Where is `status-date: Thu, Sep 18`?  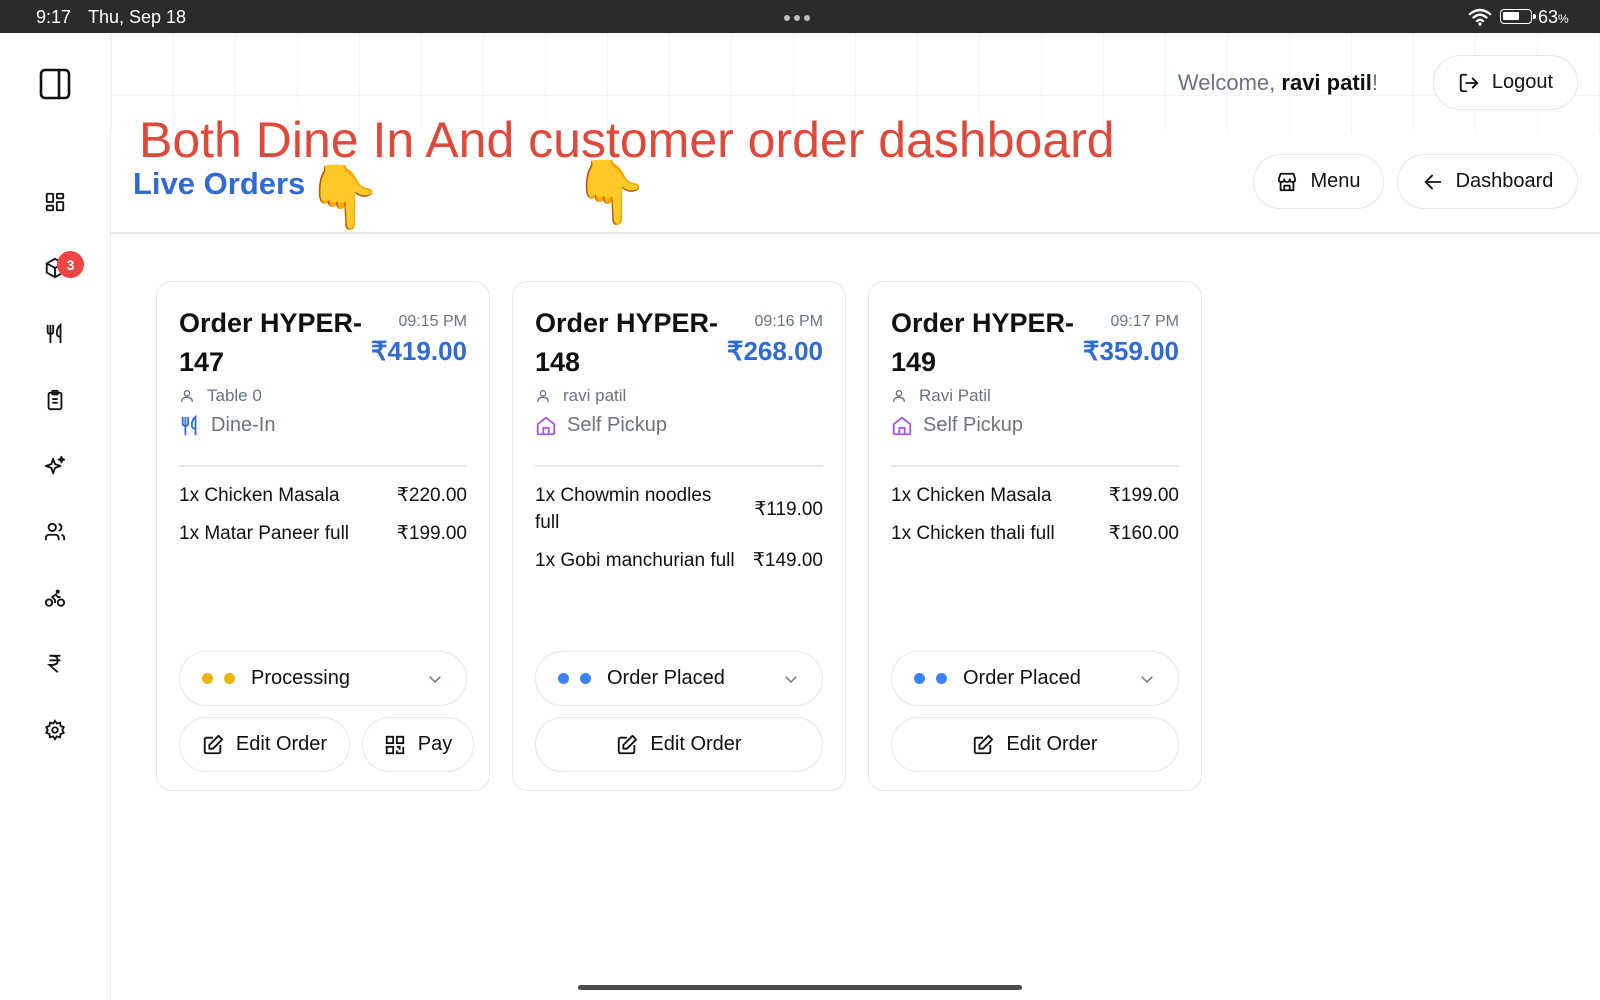 status-date: Thu, Sep 18 is located at coordinates (137, 17).